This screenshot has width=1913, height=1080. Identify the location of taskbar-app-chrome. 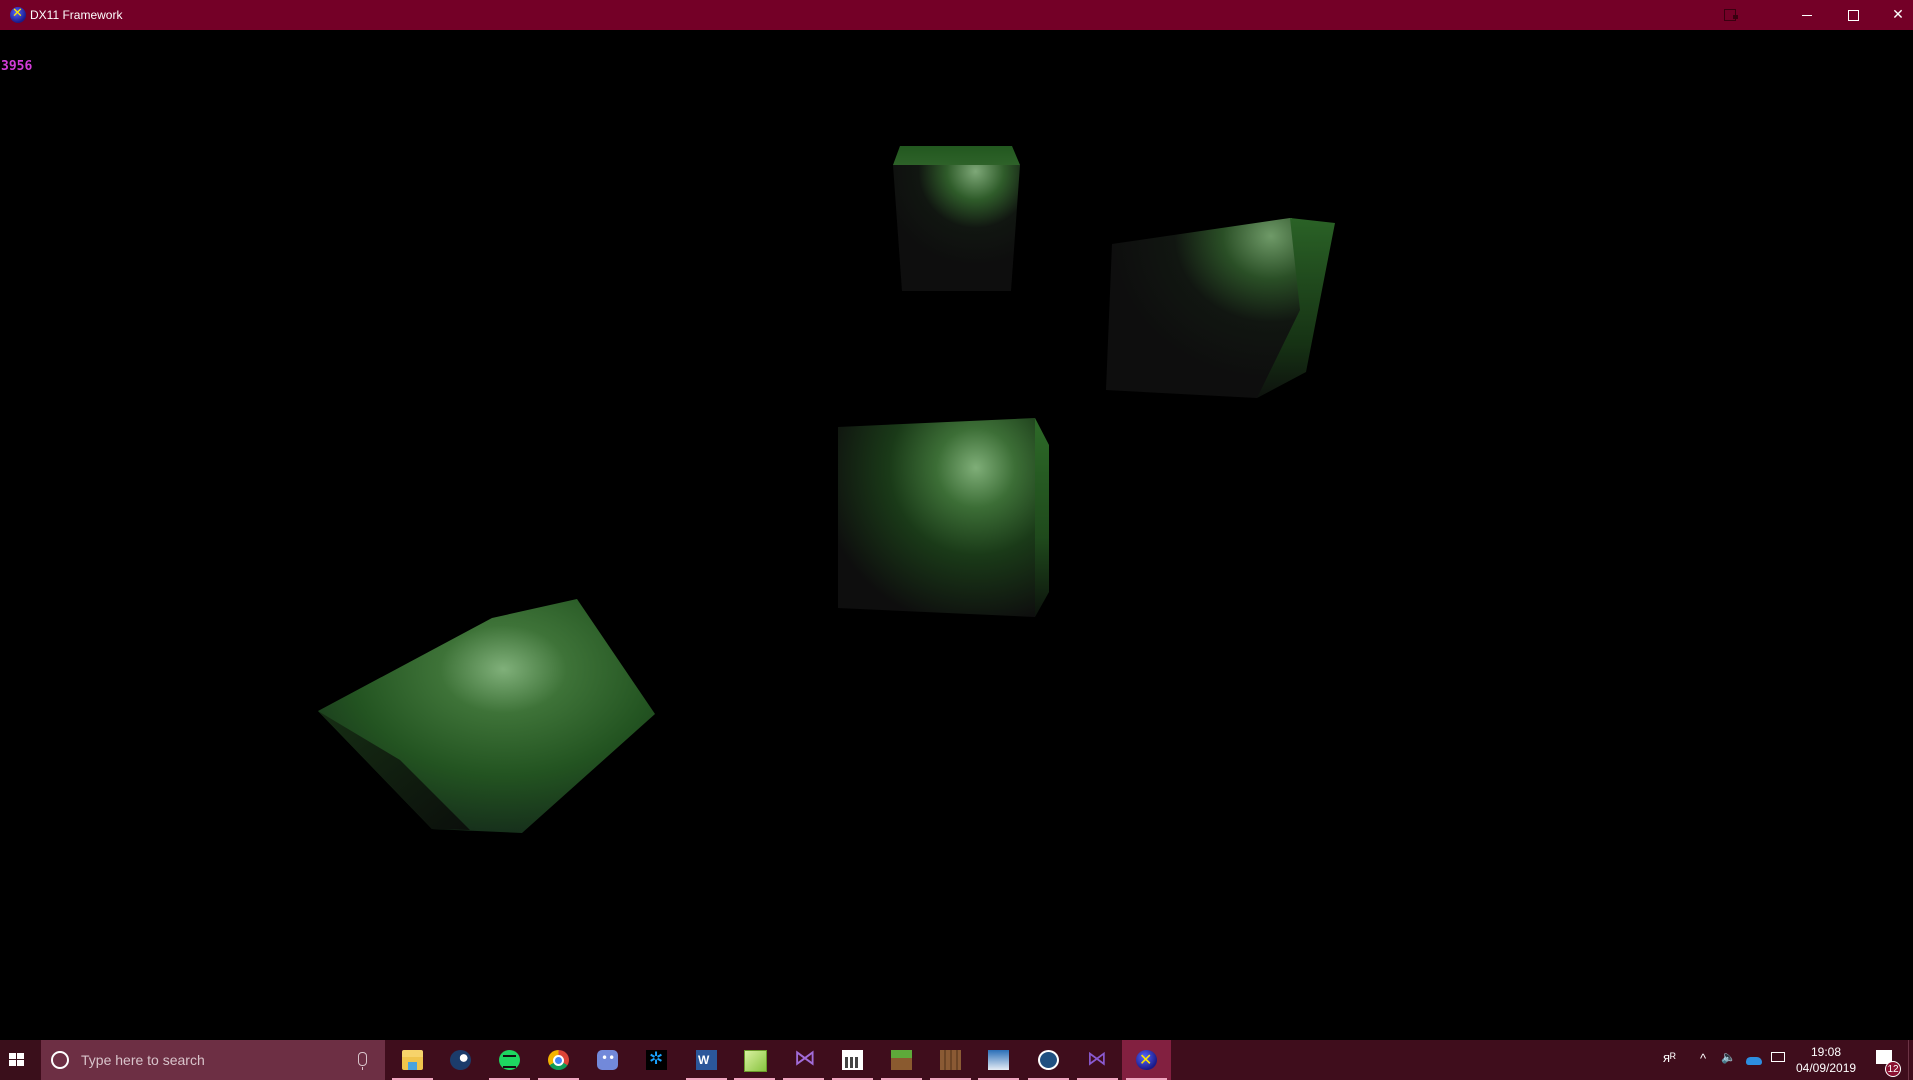
(558, 1060).